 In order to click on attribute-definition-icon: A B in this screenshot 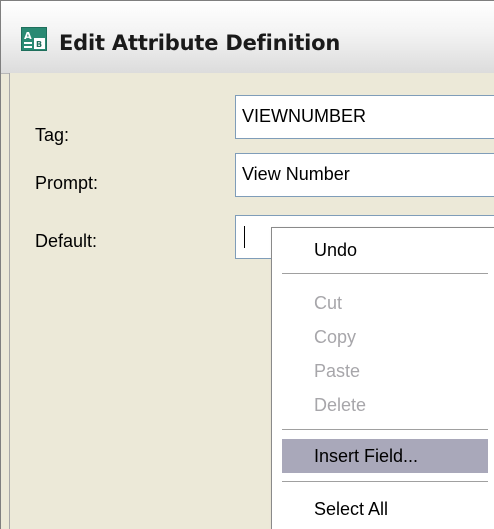, I will do `click(34, 39)`.